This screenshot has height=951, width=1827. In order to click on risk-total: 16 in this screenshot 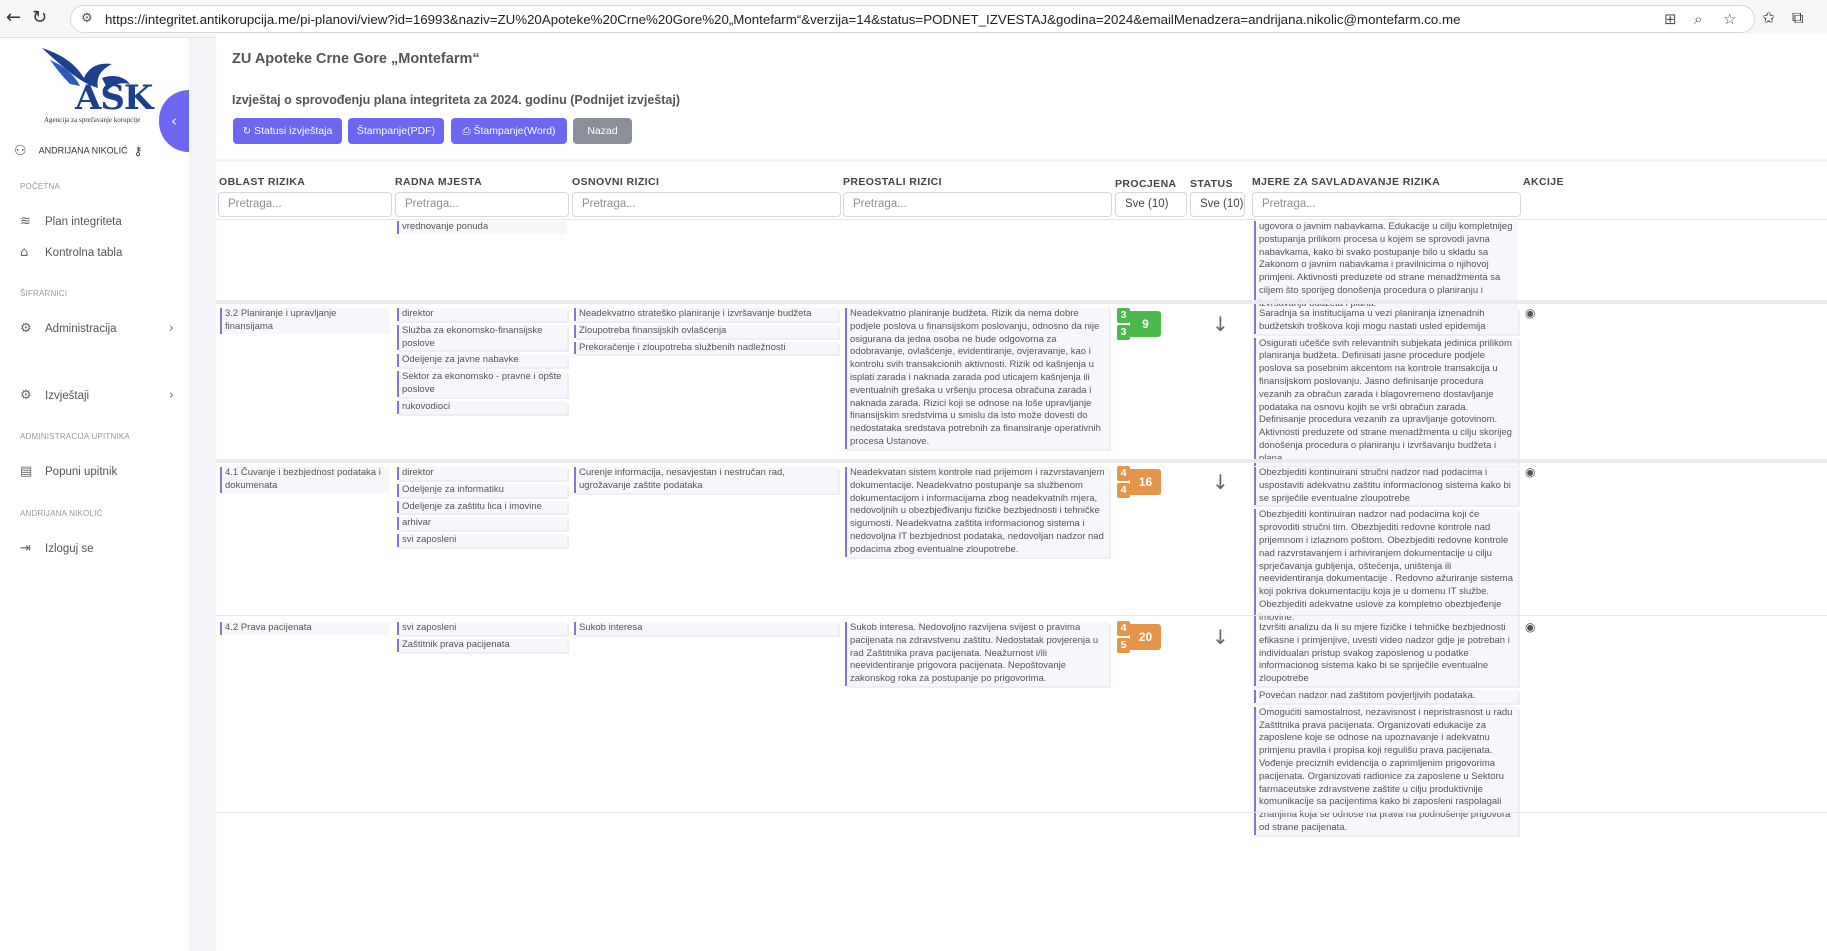, I will do `click(1145, 482)`.